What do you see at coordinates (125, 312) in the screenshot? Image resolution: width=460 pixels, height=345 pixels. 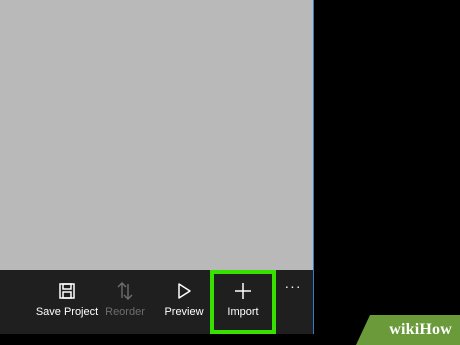 I see `reorder-label: Reorder` at bounding box center [125, 312].